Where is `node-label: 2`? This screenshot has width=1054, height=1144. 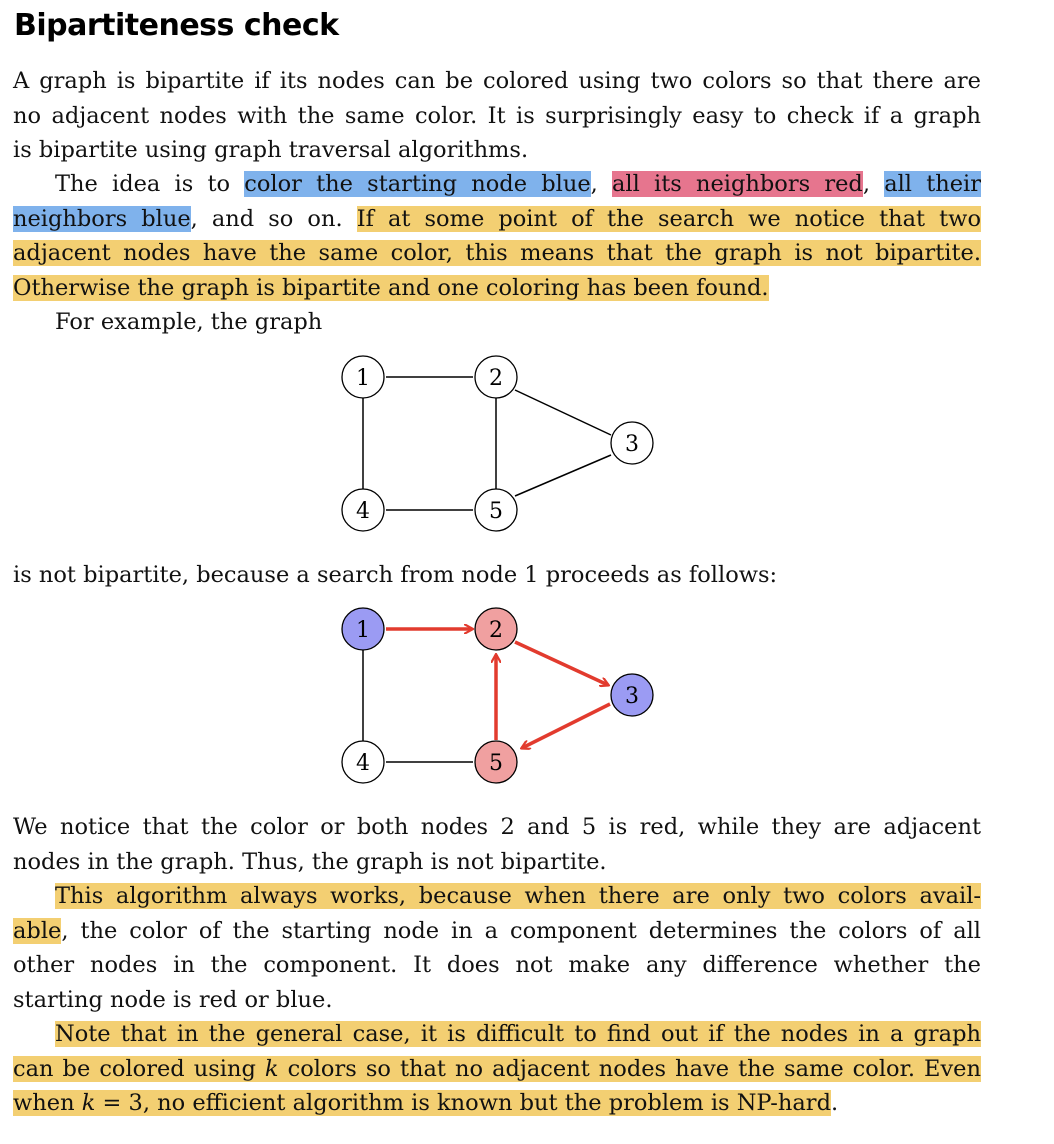
node-label: 2 is located at coordinates (496, 630).